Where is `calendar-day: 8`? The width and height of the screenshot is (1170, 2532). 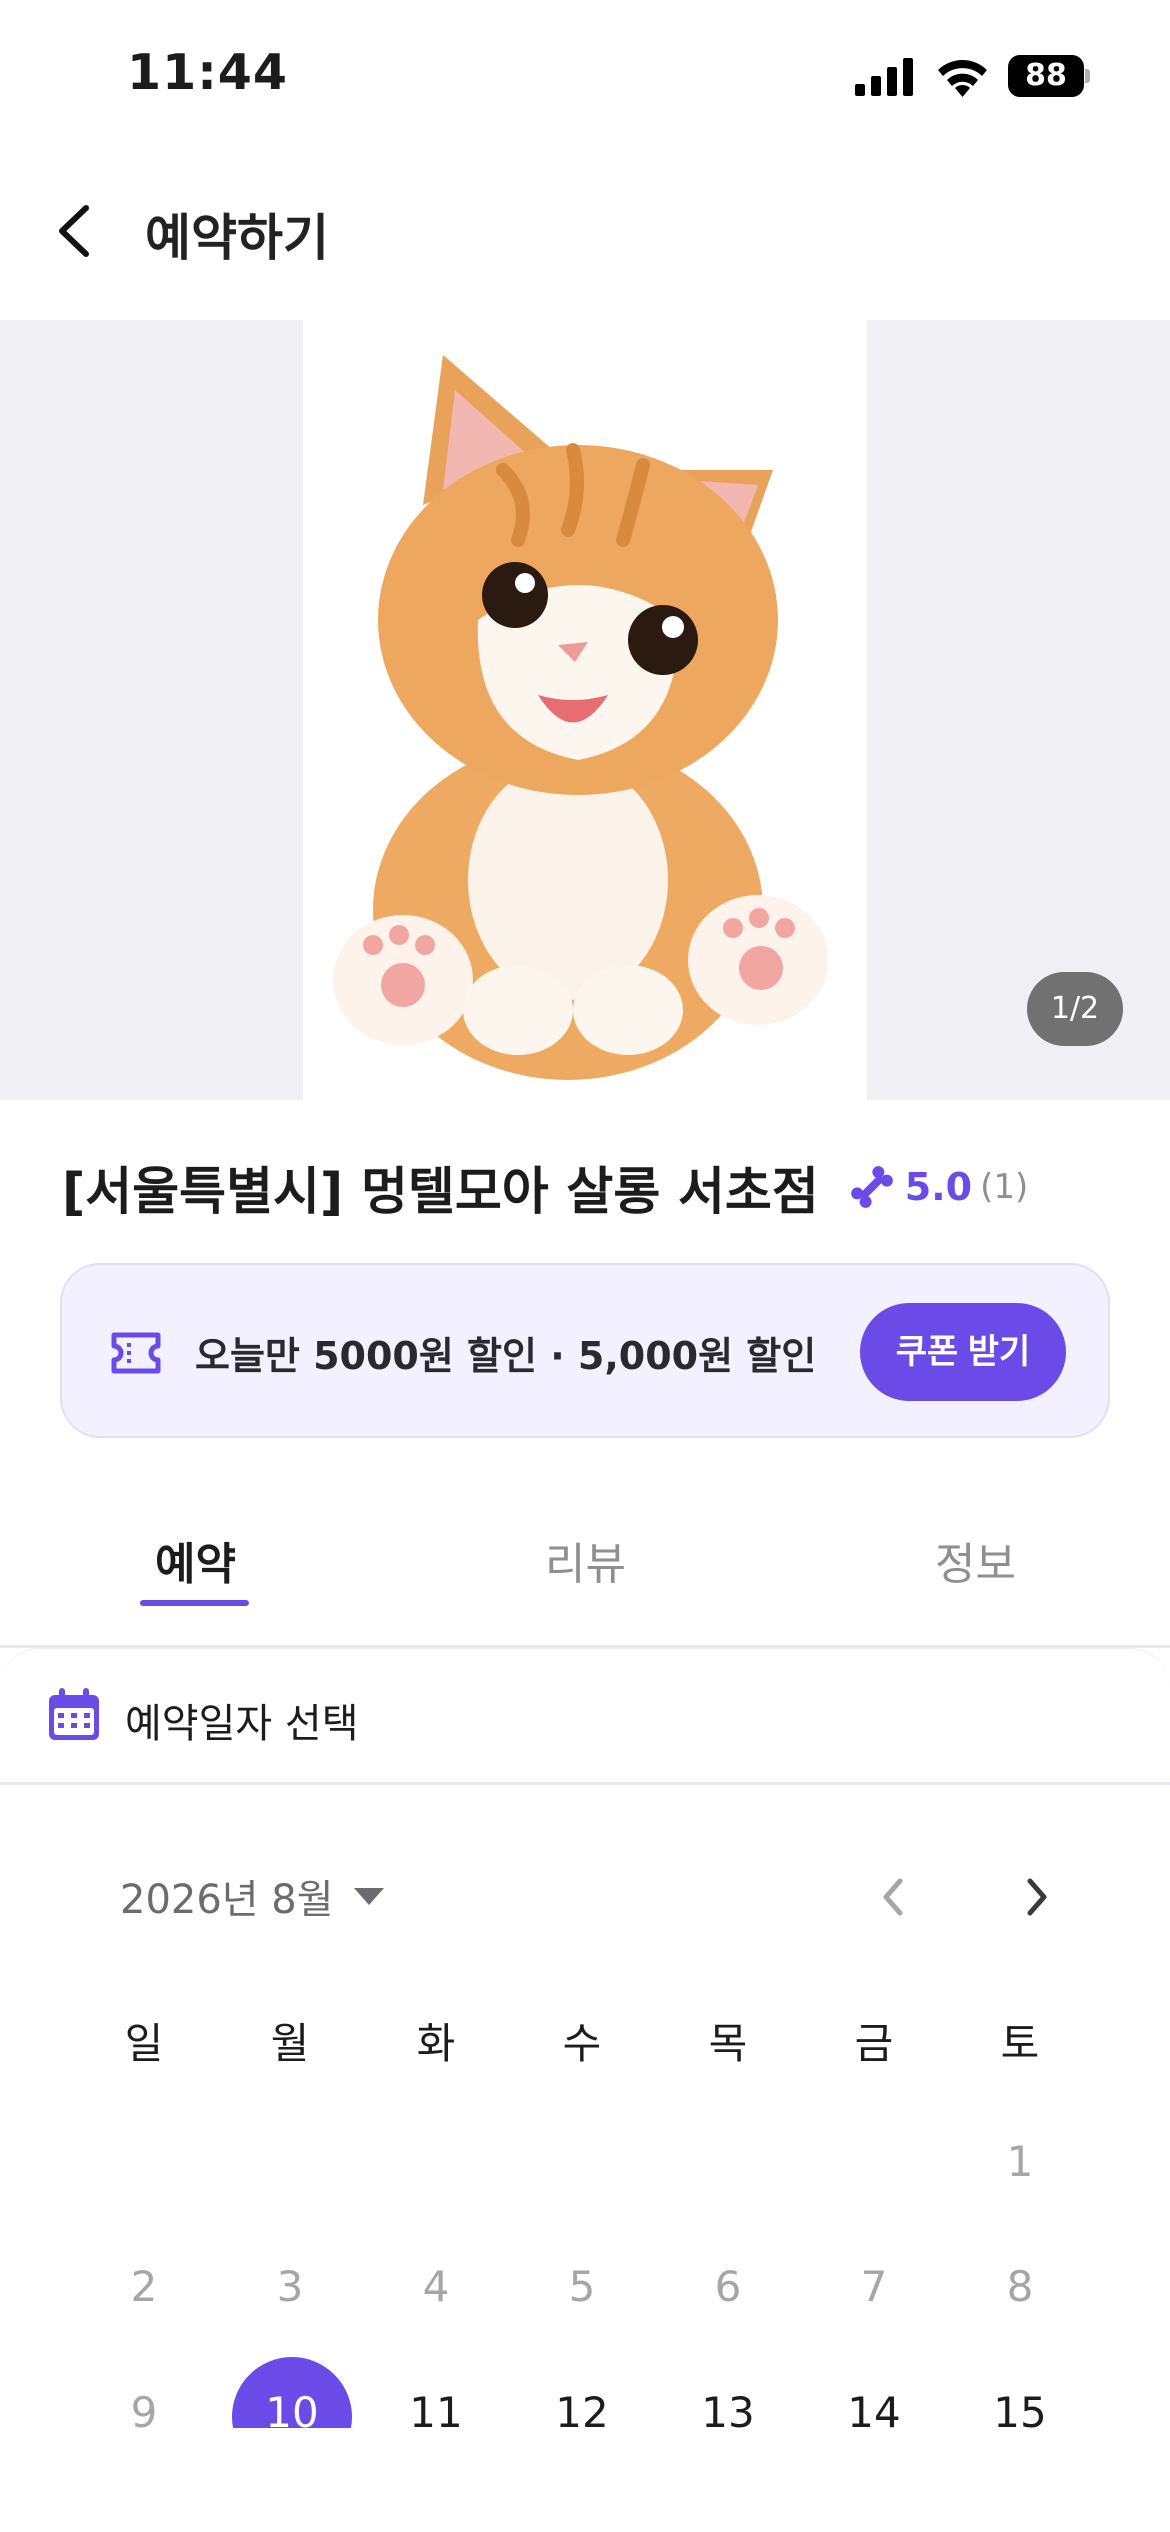
calendar-day: 8 is located at coordinates (1020, 2286).